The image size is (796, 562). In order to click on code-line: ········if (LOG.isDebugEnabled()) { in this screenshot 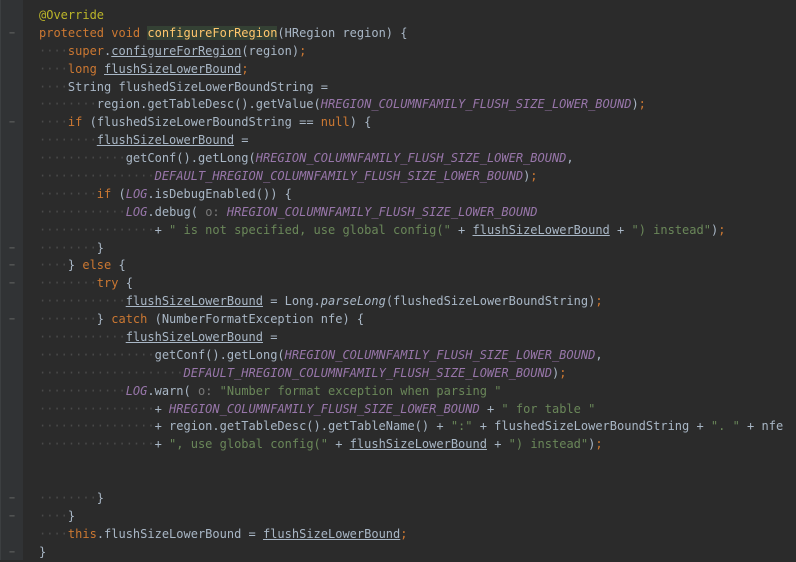, I will do `click(398, 195)`.